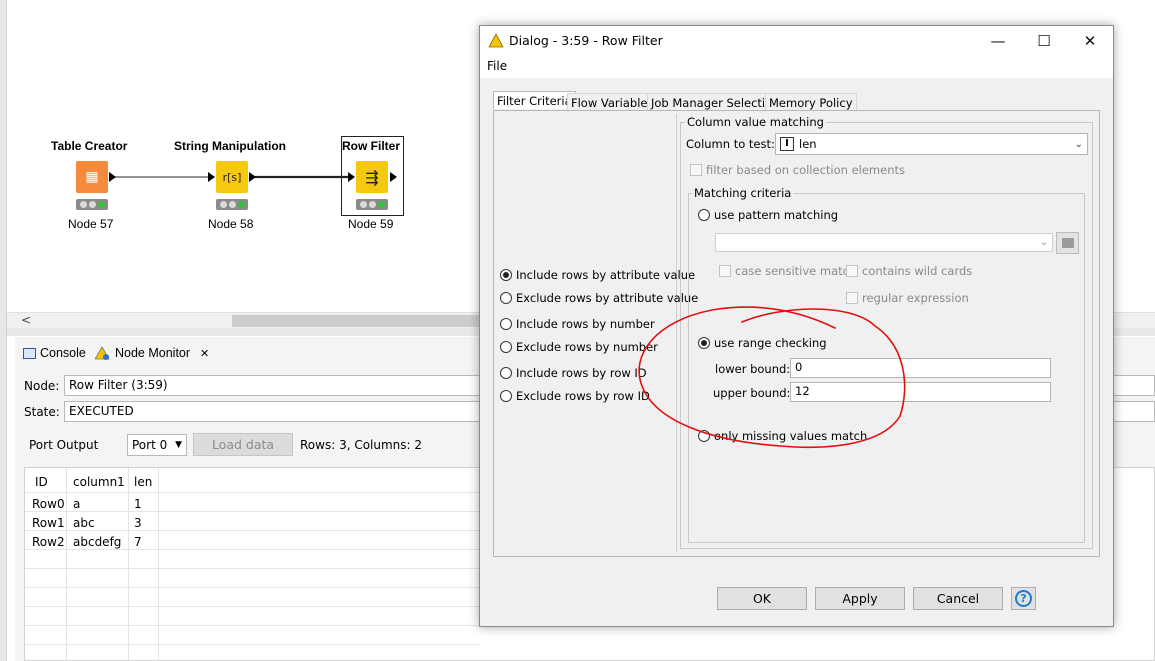 The image size is (1155, 661). What do you see at coordinates (243, 444) in the screenshot?
I see `load-data-button: Load data` at bounding box center [243, 444].